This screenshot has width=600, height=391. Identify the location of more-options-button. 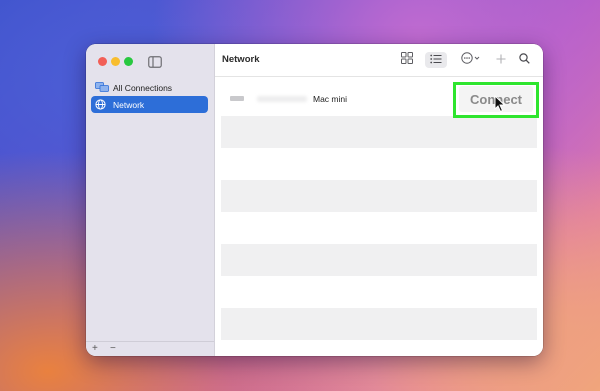
(472, 60).